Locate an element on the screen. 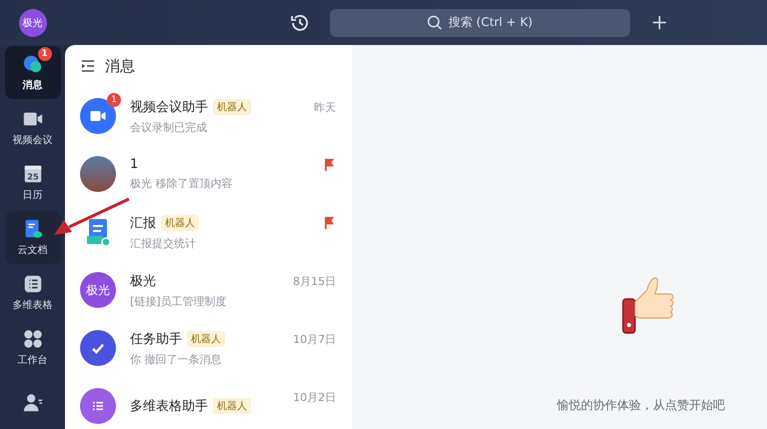  four-circles-icon is located at coordinates (33, 339).